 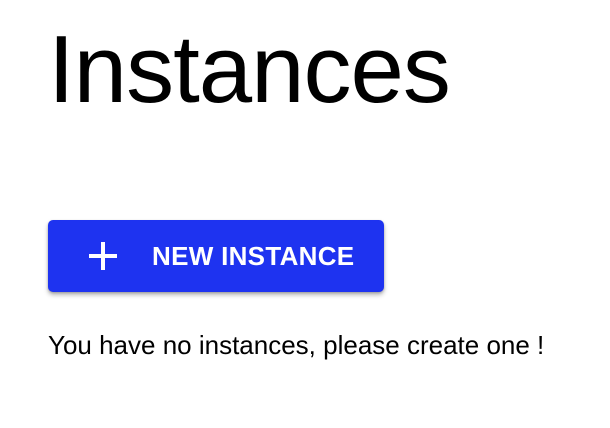 I want to click on new-instance-button: NEW INSTANCE, so click(x=216, y=256).